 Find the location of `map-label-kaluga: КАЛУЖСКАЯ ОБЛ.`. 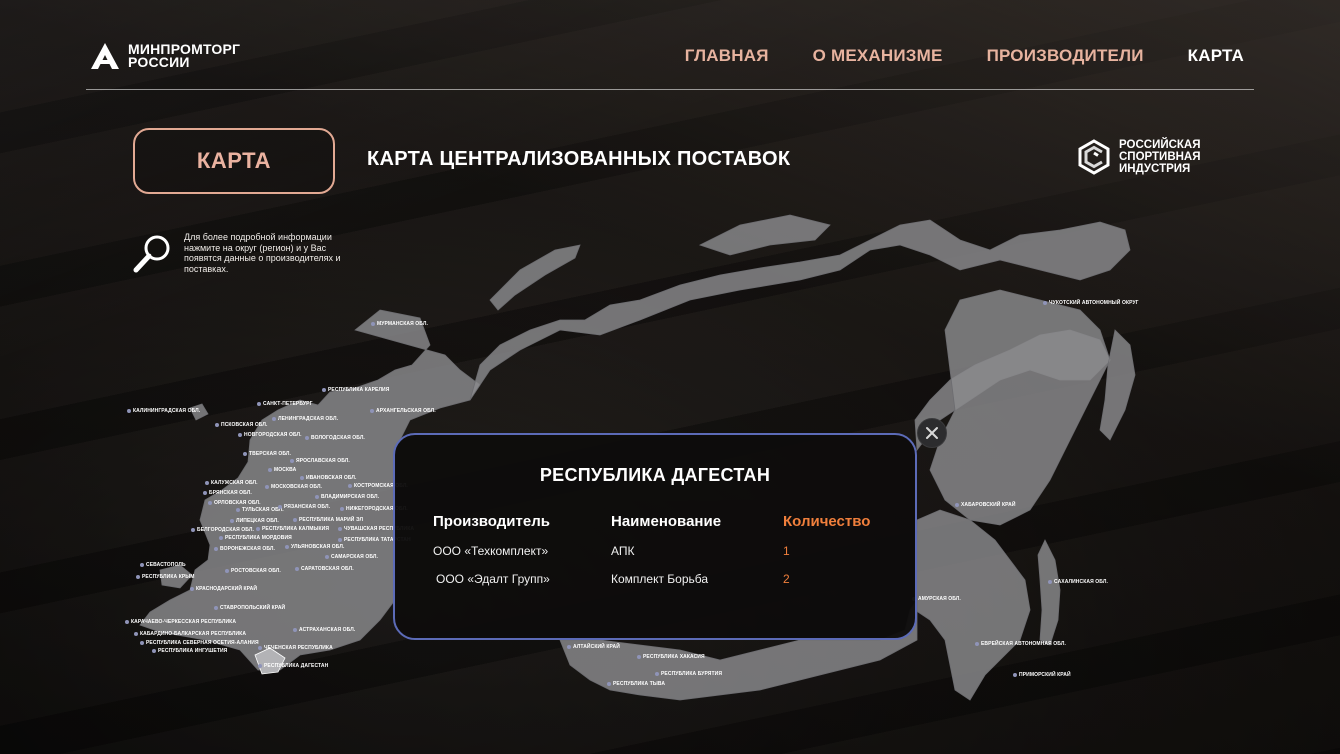

map-label-kaluga: КАЛУЖСКАЯ ОБЛ. is located at coordinates (231, 483).